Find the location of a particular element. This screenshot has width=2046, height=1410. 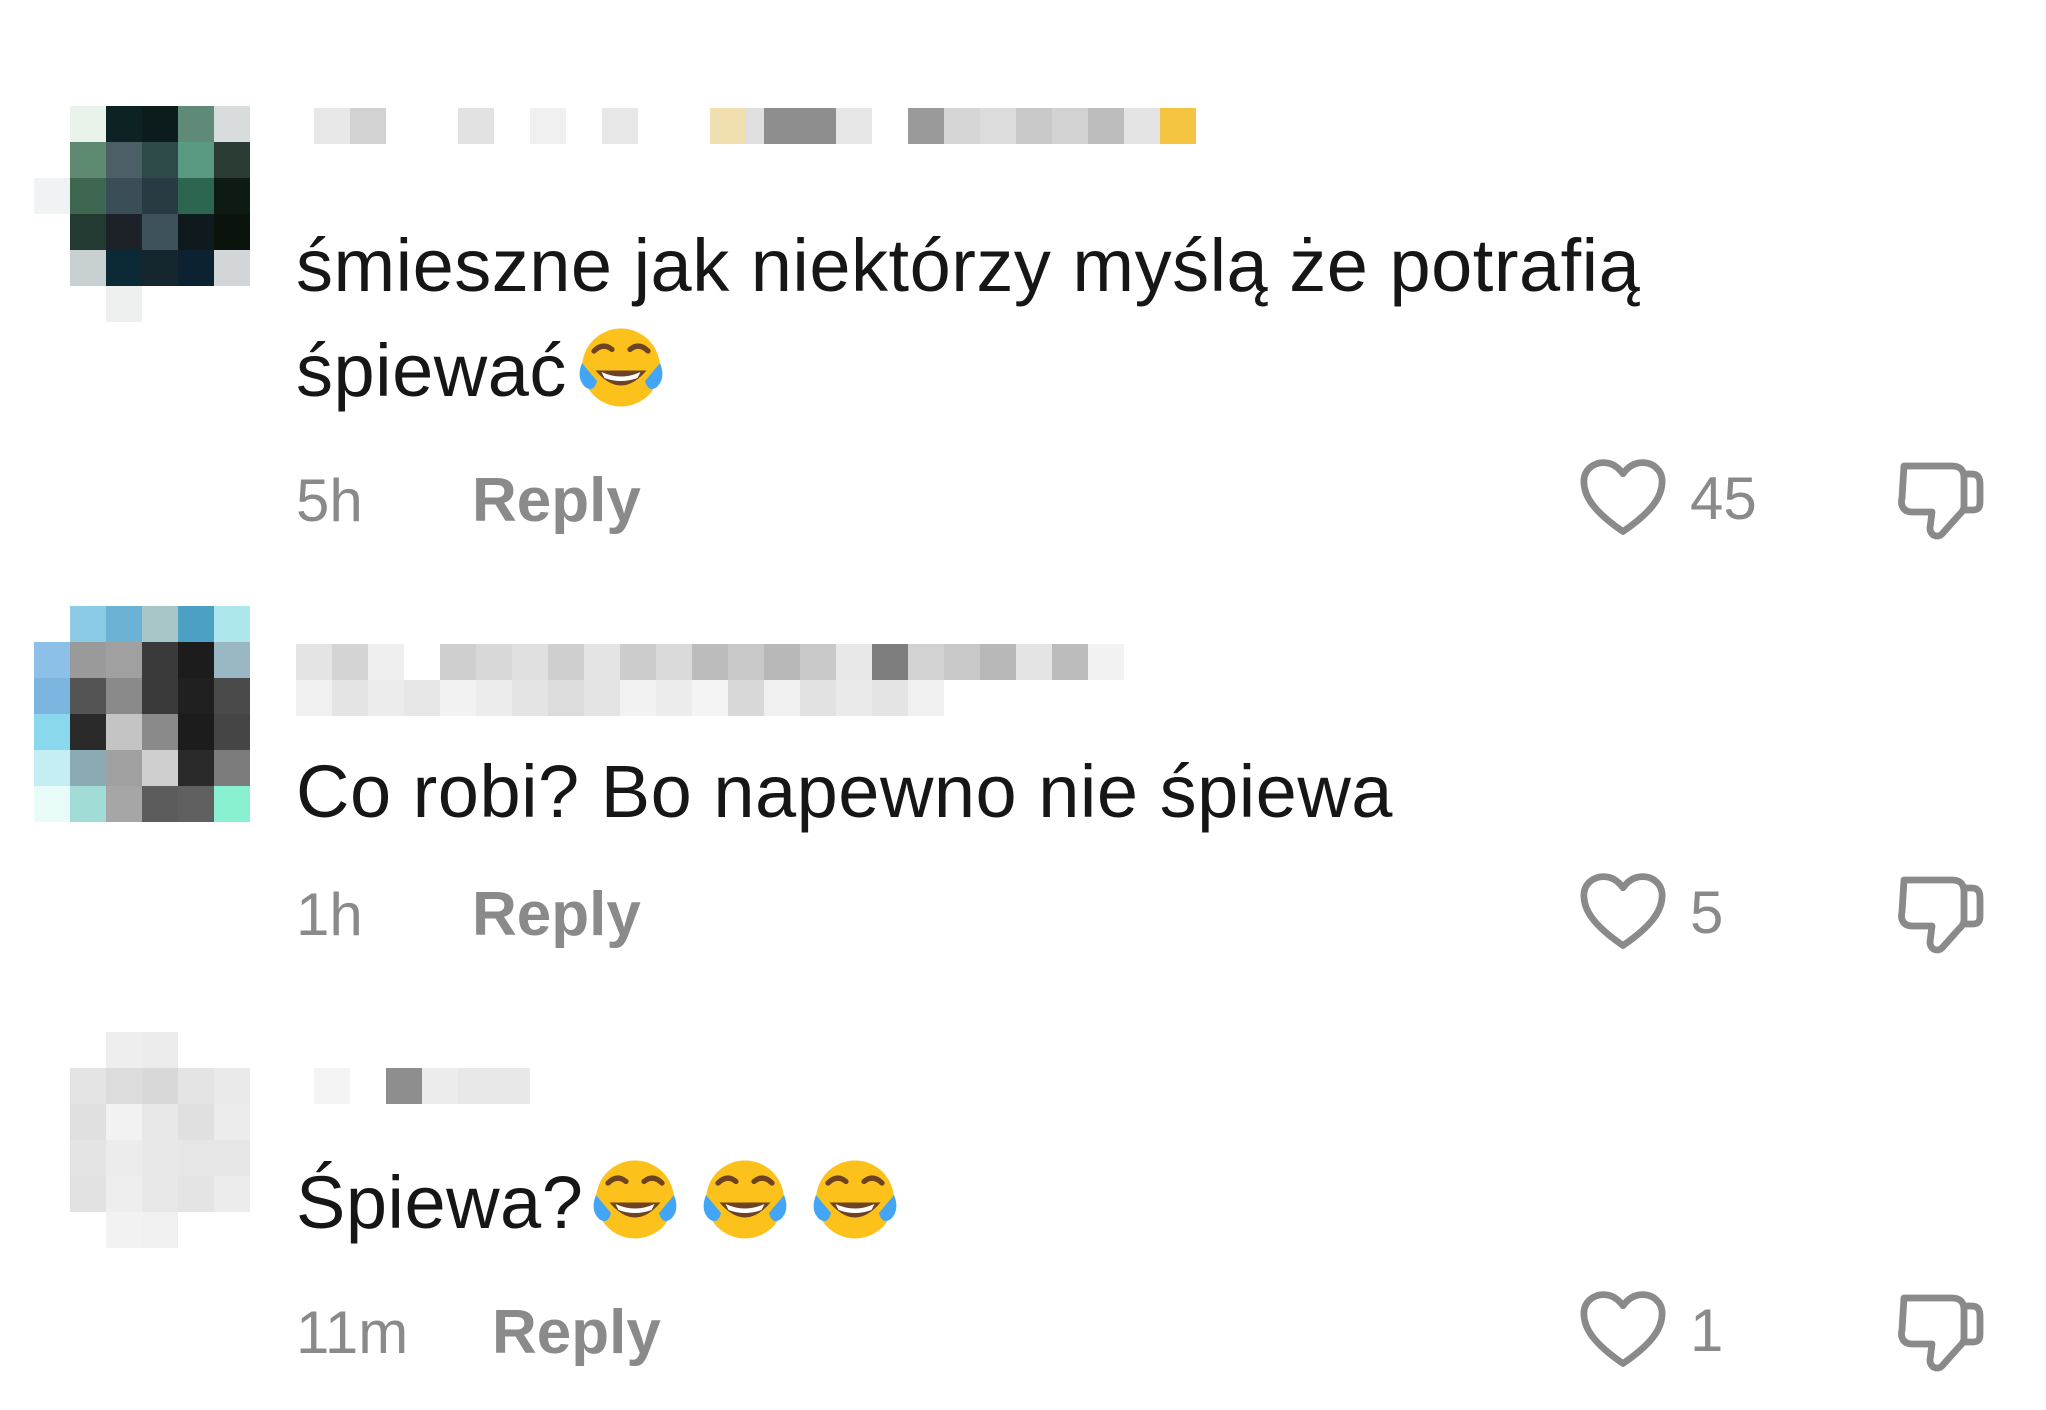

comment-text: Śpiewa? is located at coordinates (1076, 1202).